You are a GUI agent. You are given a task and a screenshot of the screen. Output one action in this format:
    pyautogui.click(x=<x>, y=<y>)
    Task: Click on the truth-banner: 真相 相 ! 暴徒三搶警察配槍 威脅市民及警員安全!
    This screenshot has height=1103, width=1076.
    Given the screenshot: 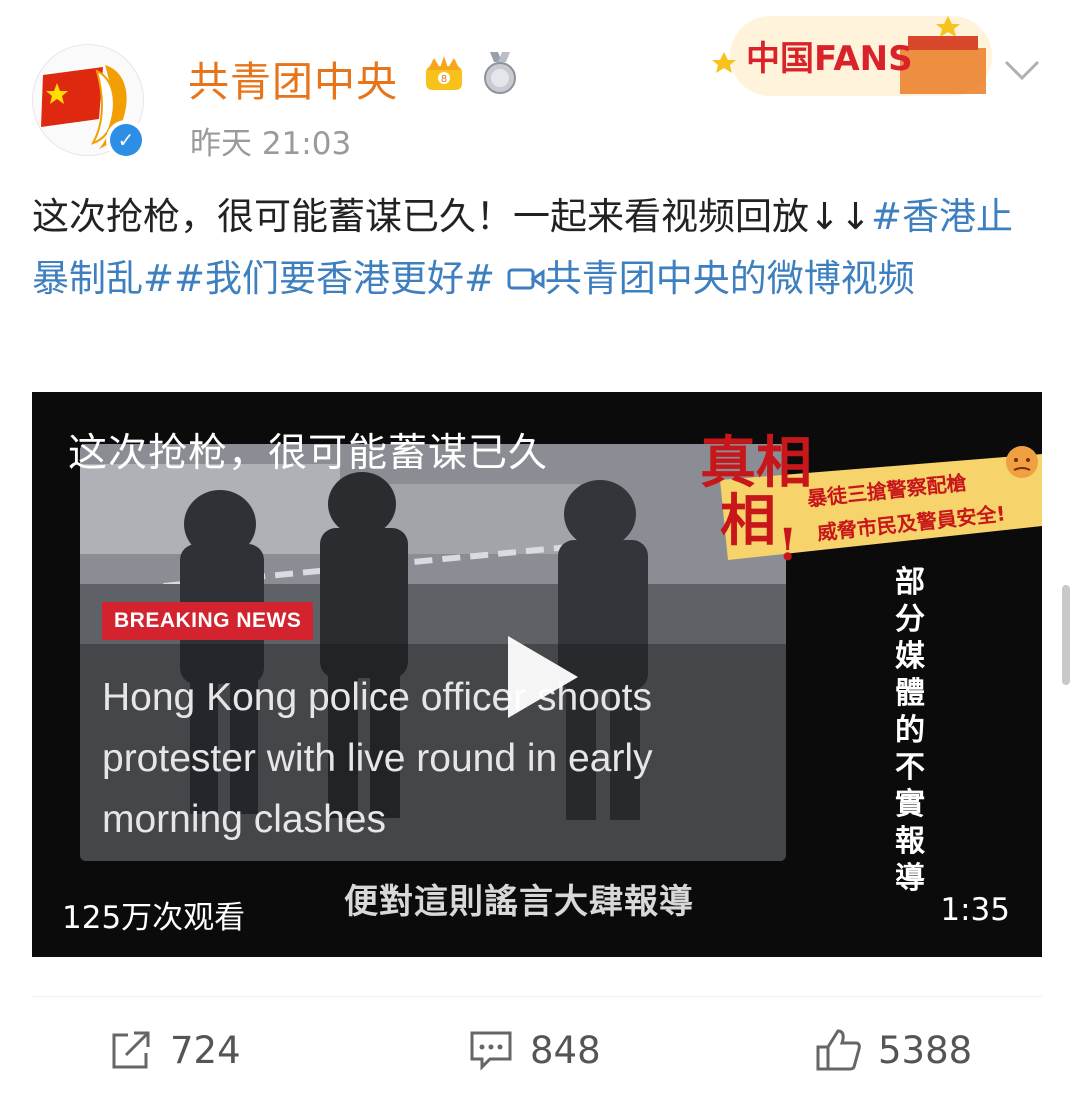 What is the action you would take?
    pyautogui.click(x=871, y=500)
    